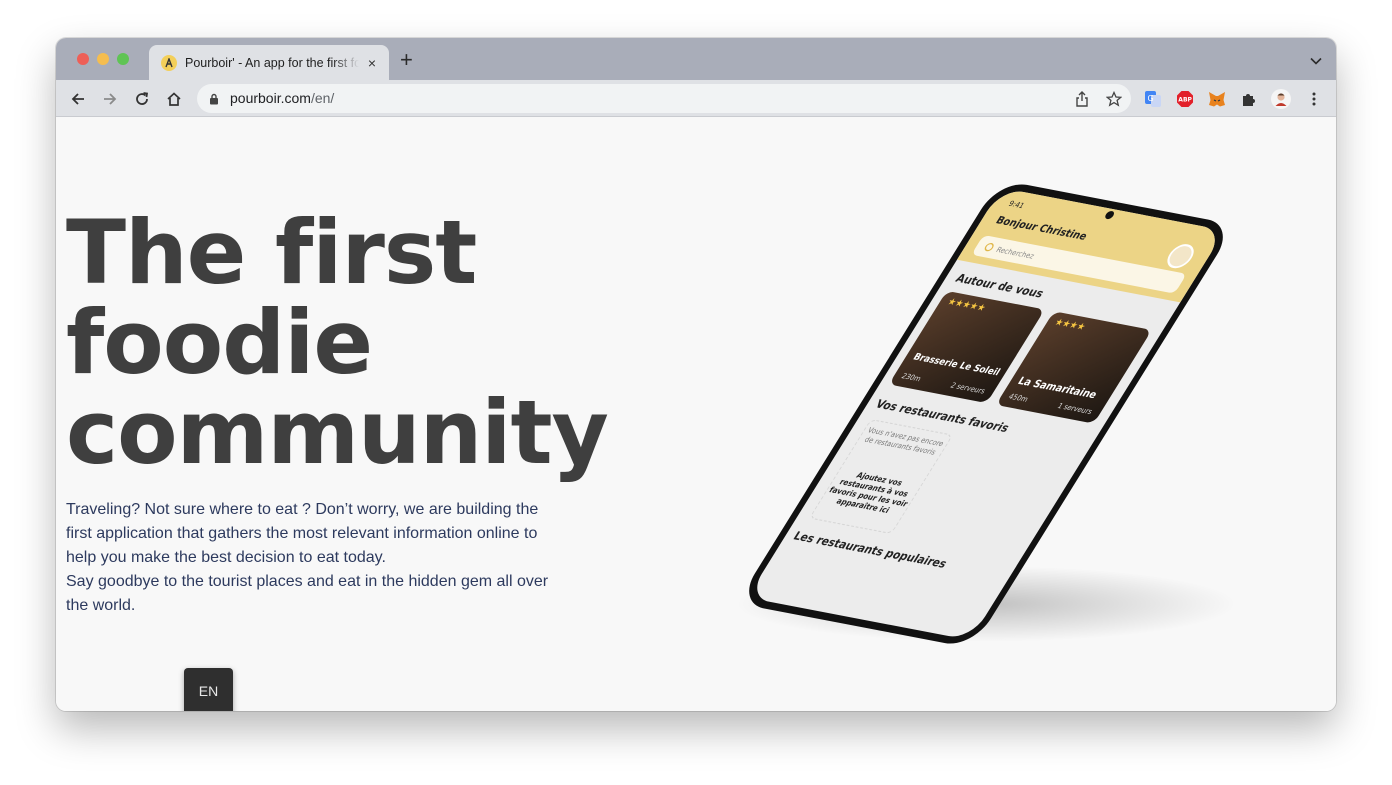 This screenshot has height=785, width=1392. I want to click on tab-search-chevron-icon, so click(1316, 61).